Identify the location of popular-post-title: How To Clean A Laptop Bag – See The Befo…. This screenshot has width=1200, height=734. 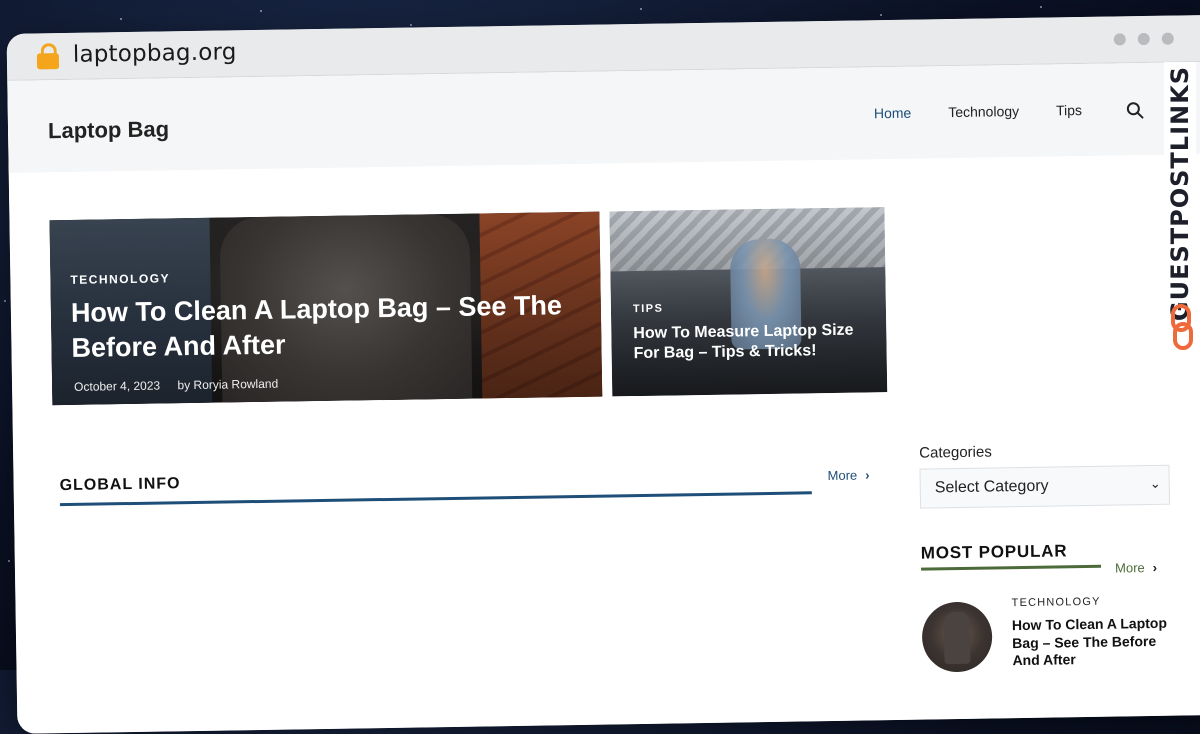
(1092, 642).